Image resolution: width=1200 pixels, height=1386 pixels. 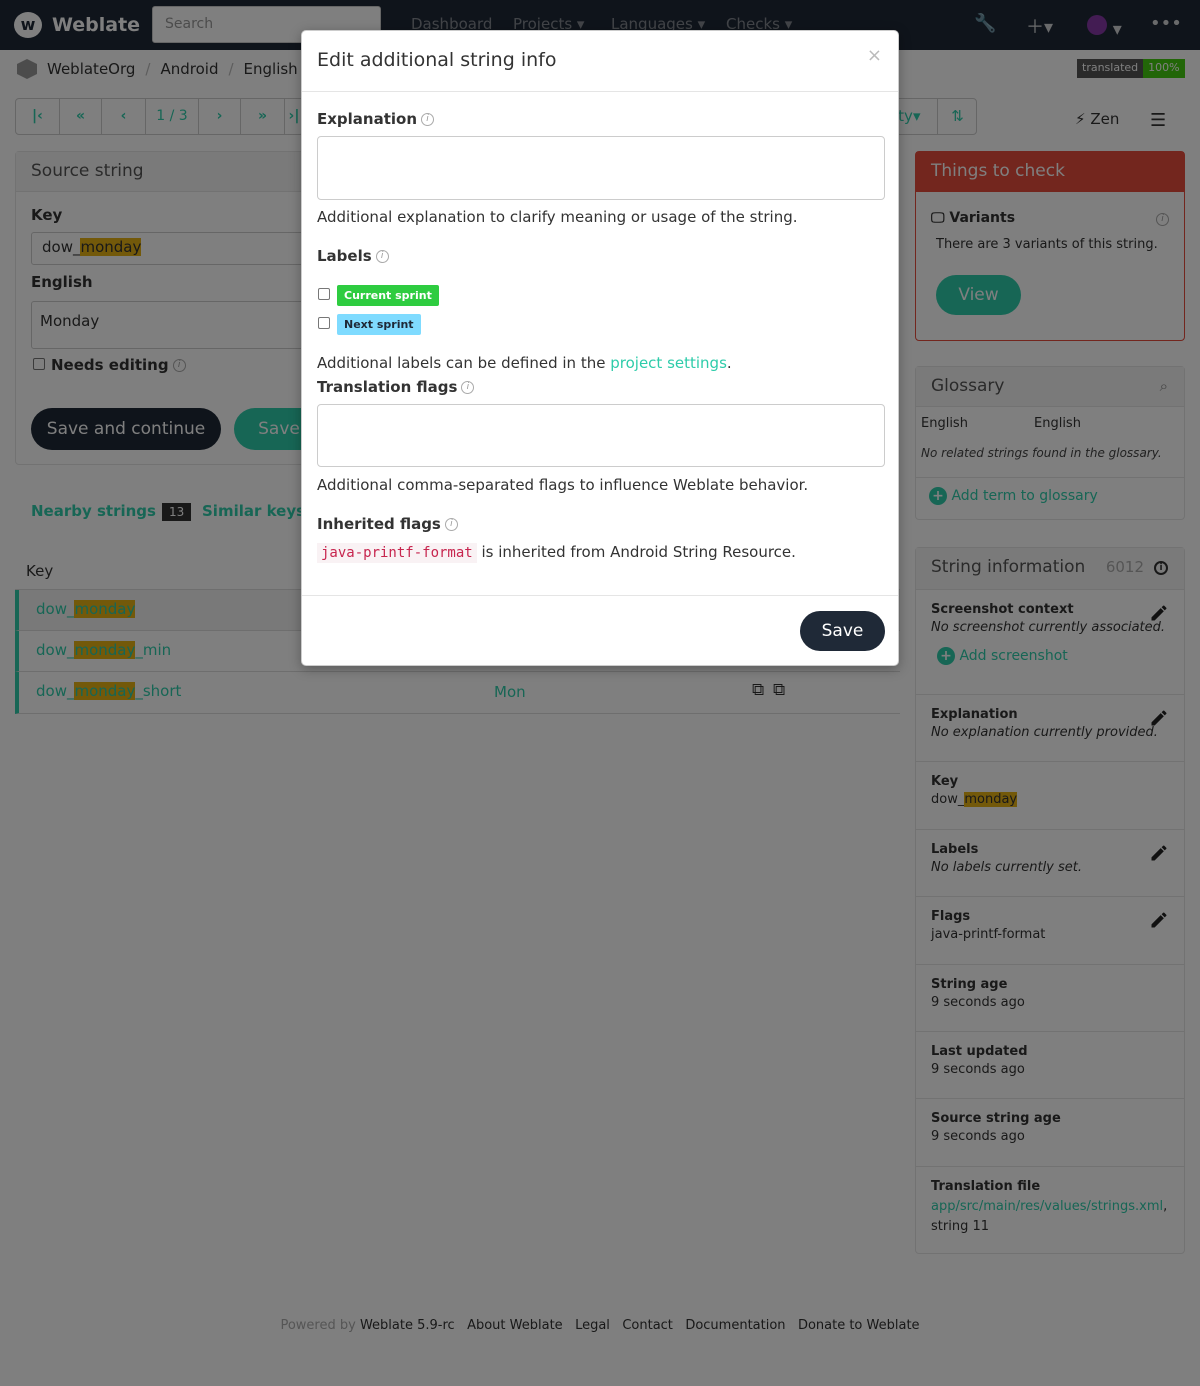 I want to click on translation-flags-label: Translation flags i, so click(x=396, y=387).